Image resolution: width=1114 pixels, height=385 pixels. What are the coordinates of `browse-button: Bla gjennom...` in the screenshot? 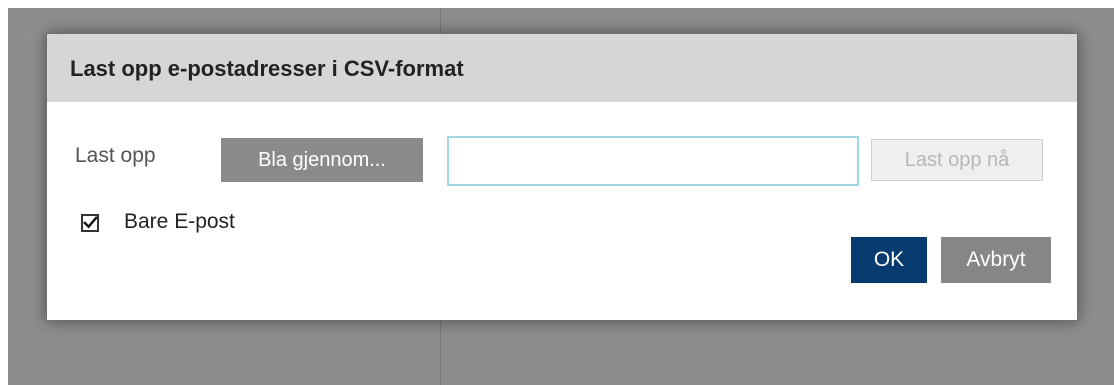 It's located at (322, 160).